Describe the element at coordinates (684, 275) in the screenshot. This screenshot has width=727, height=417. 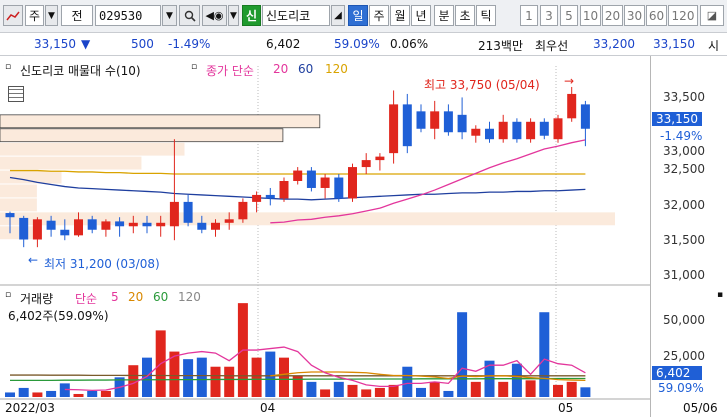
I see `y-tick-31000: 31,000` at that location.